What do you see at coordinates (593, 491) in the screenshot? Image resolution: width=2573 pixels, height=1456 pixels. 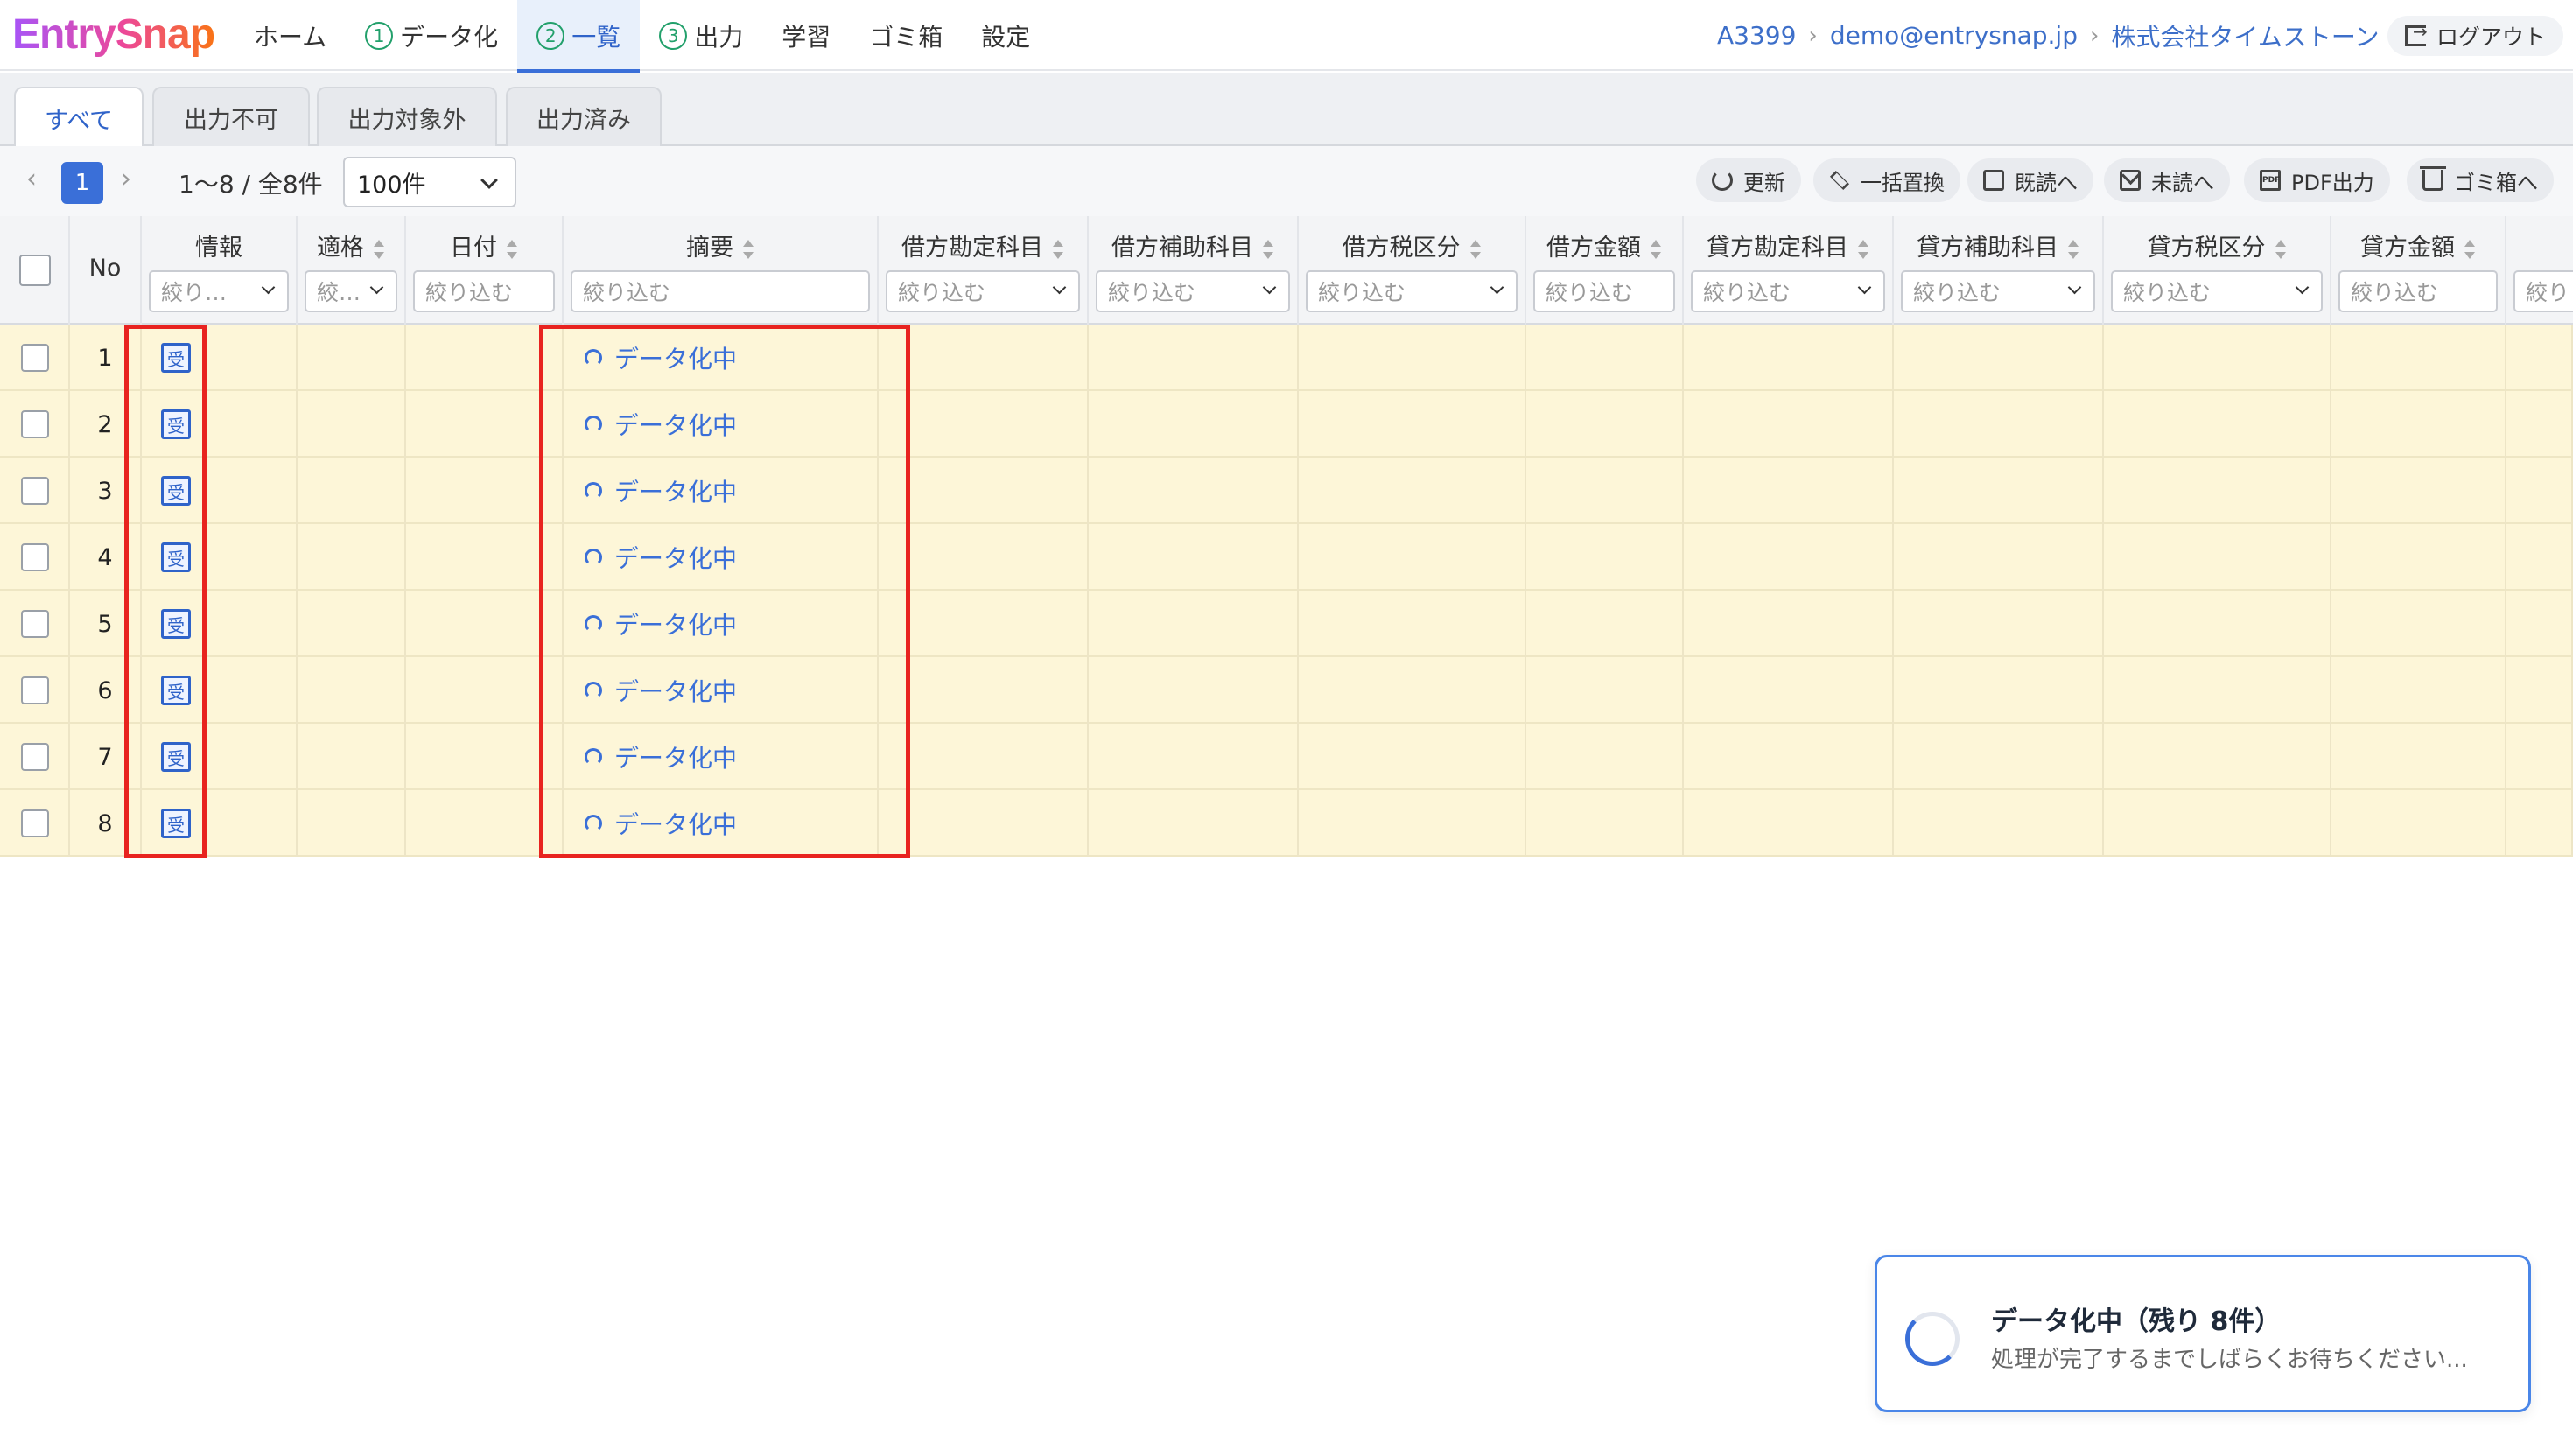 I see `loading-spinner-icon` at bounding box center [593, 491].